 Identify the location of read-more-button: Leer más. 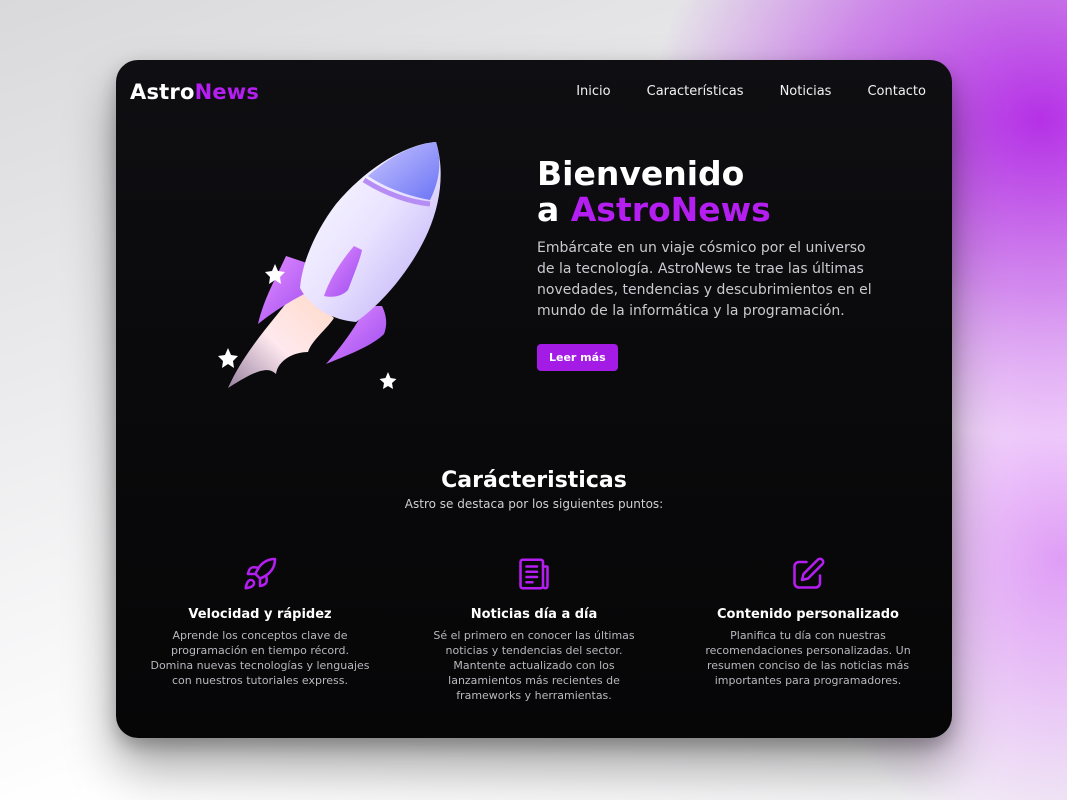
(577, 357).